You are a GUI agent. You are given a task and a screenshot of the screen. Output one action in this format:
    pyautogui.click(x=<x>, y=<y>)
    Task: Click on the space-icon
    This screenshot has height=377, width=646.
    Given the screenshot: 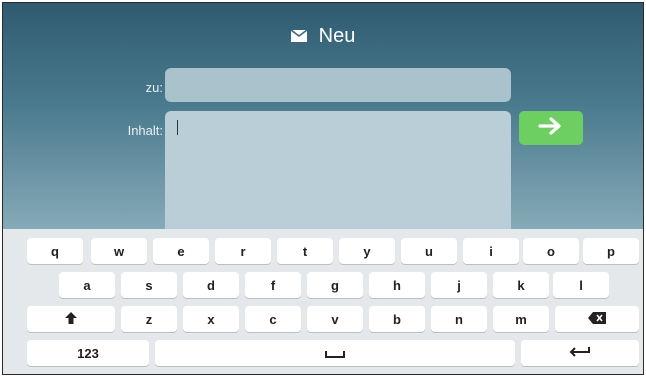 What is the action you would take?
    pyautogui.click(x=335, y=353)
    